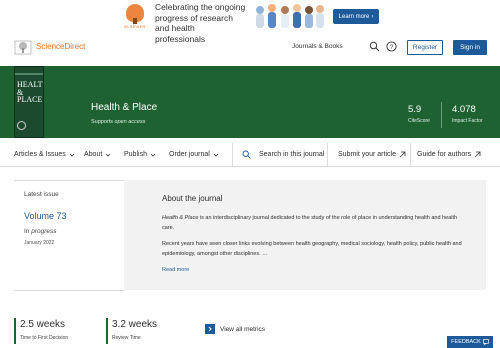  I want to click on open-access-note: Supports open access, so click(118, 122).